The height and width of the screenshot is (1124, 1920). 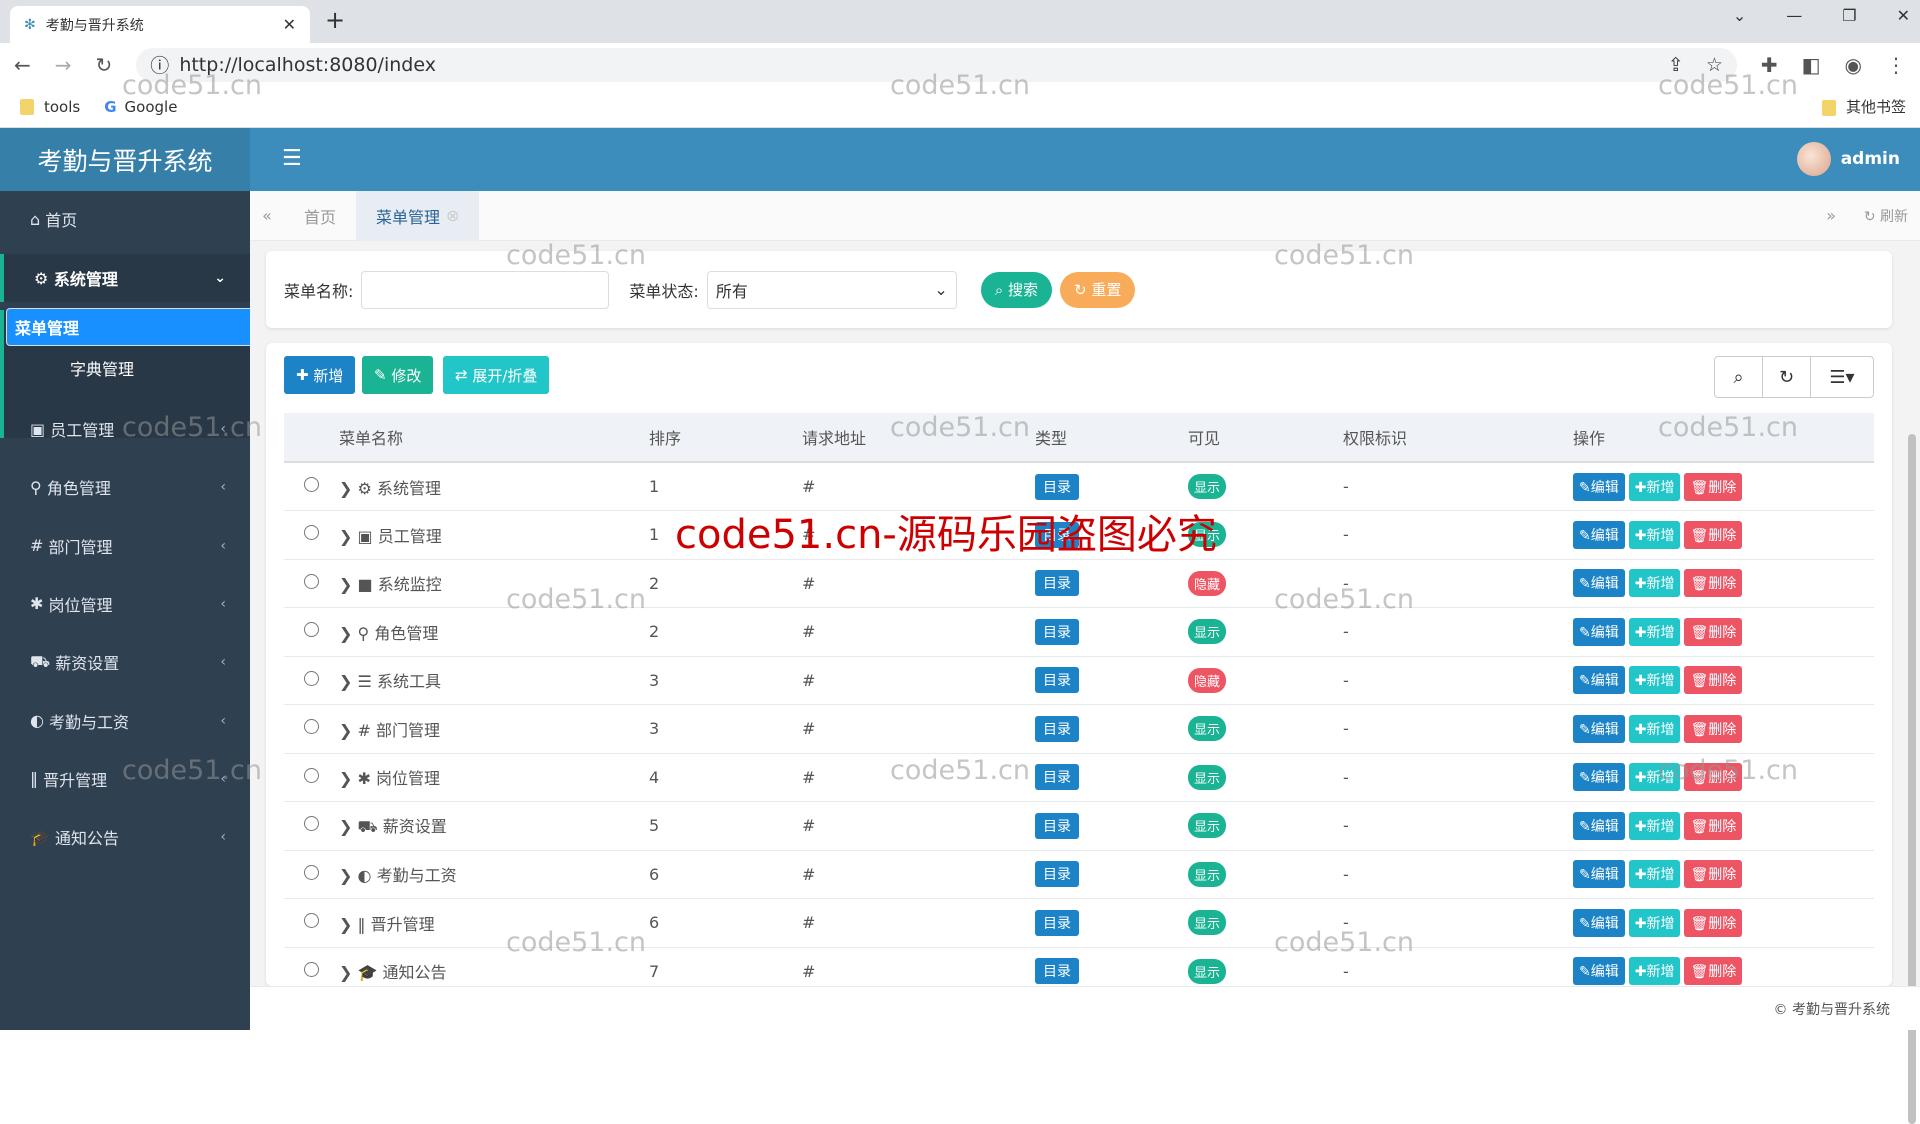 What do you see at coordinates (1831, 215) in the screenshot?
I see `tabs-next-icon: »` at bounding box center [1831, 215].